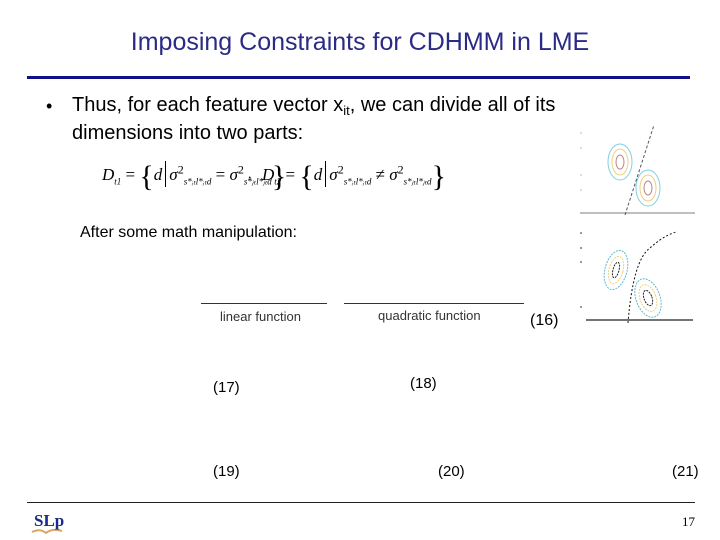 This screenshot has width=720, height=540. What do you see at coordinates (226, 387) in the screenshot?
I see `equation-number-17: (17)` at bounding box center [226, 387].